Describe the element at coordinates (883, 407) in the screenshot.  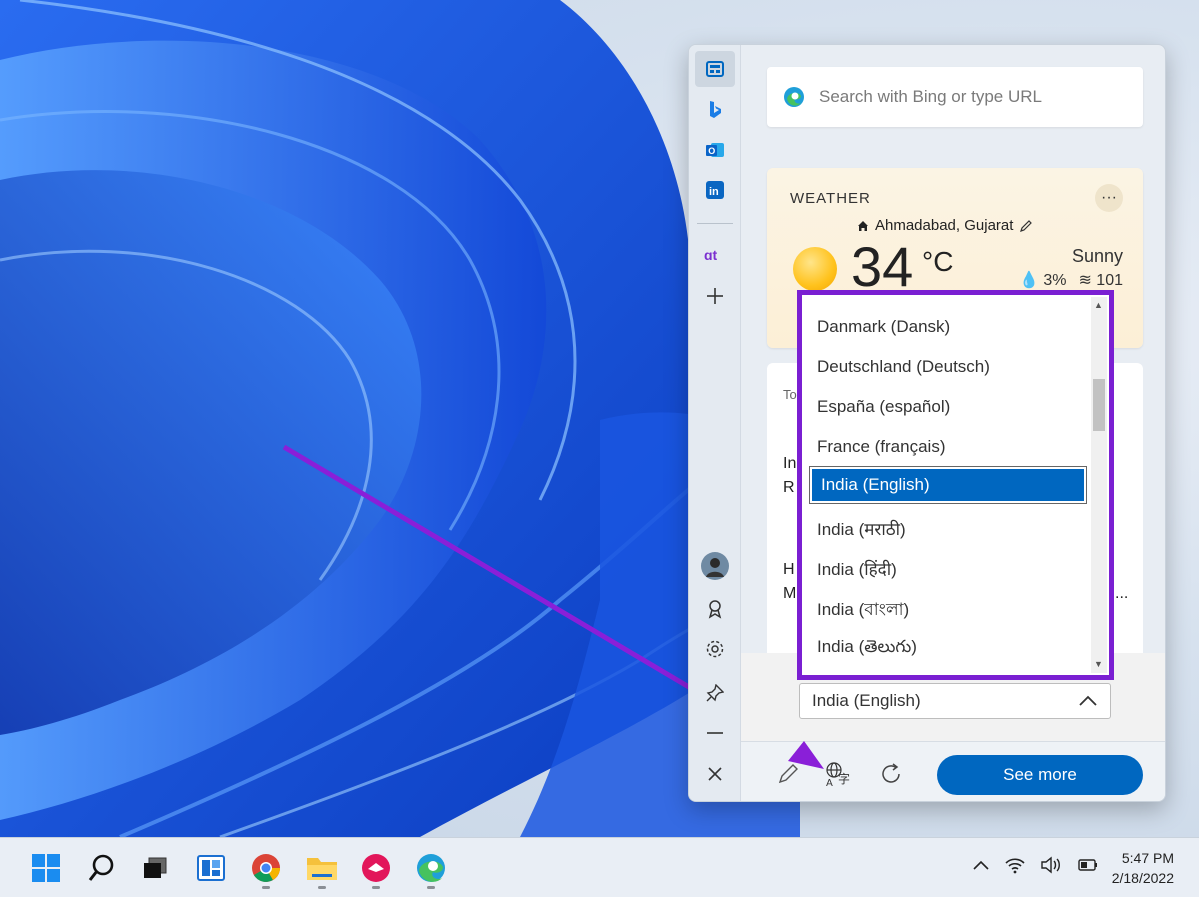
I see `language-option: España (español)` at that location.